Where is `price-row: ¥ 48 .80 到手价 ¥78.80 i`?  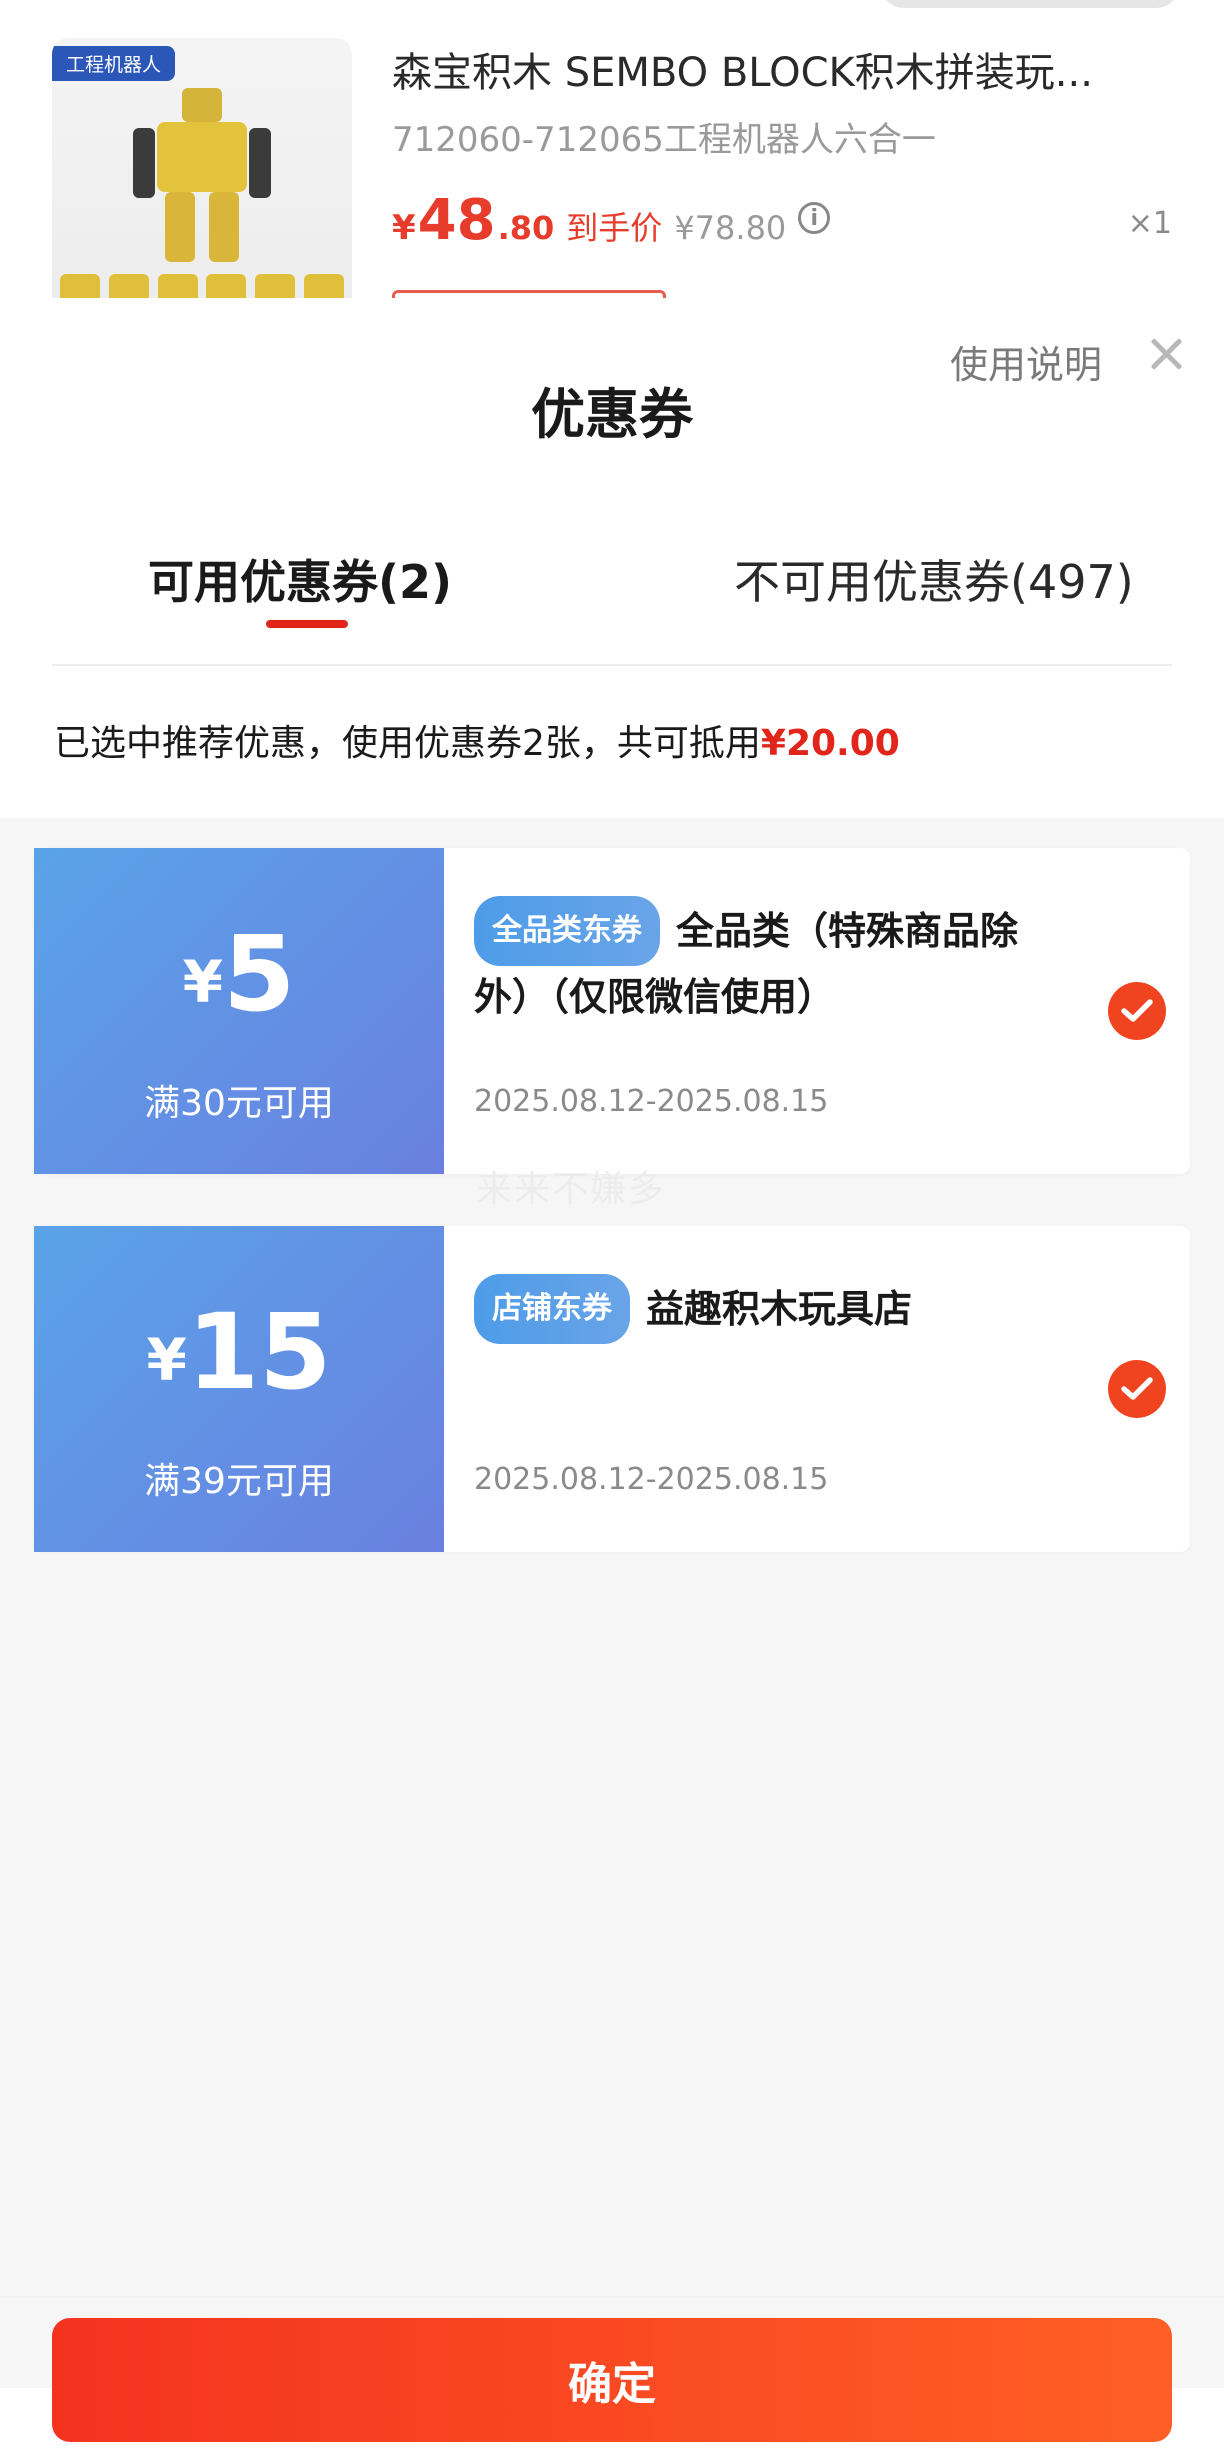
price-row: ¥ 48 .80 到手价 ¥78.80 i is located at coordinates (611, 220).